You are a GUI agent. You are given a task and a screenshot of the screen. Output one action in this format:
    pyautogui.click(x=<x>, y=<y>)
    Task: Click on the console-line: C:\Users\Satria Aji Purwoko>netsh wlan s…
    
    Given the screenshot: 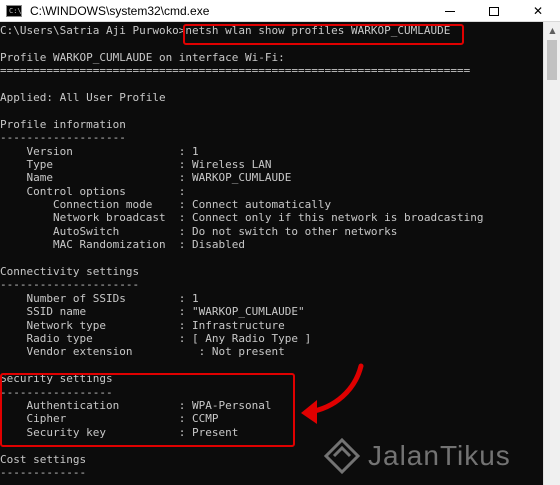 What is the action you would take?
    pyautogui.click(x=225, y=30)
    